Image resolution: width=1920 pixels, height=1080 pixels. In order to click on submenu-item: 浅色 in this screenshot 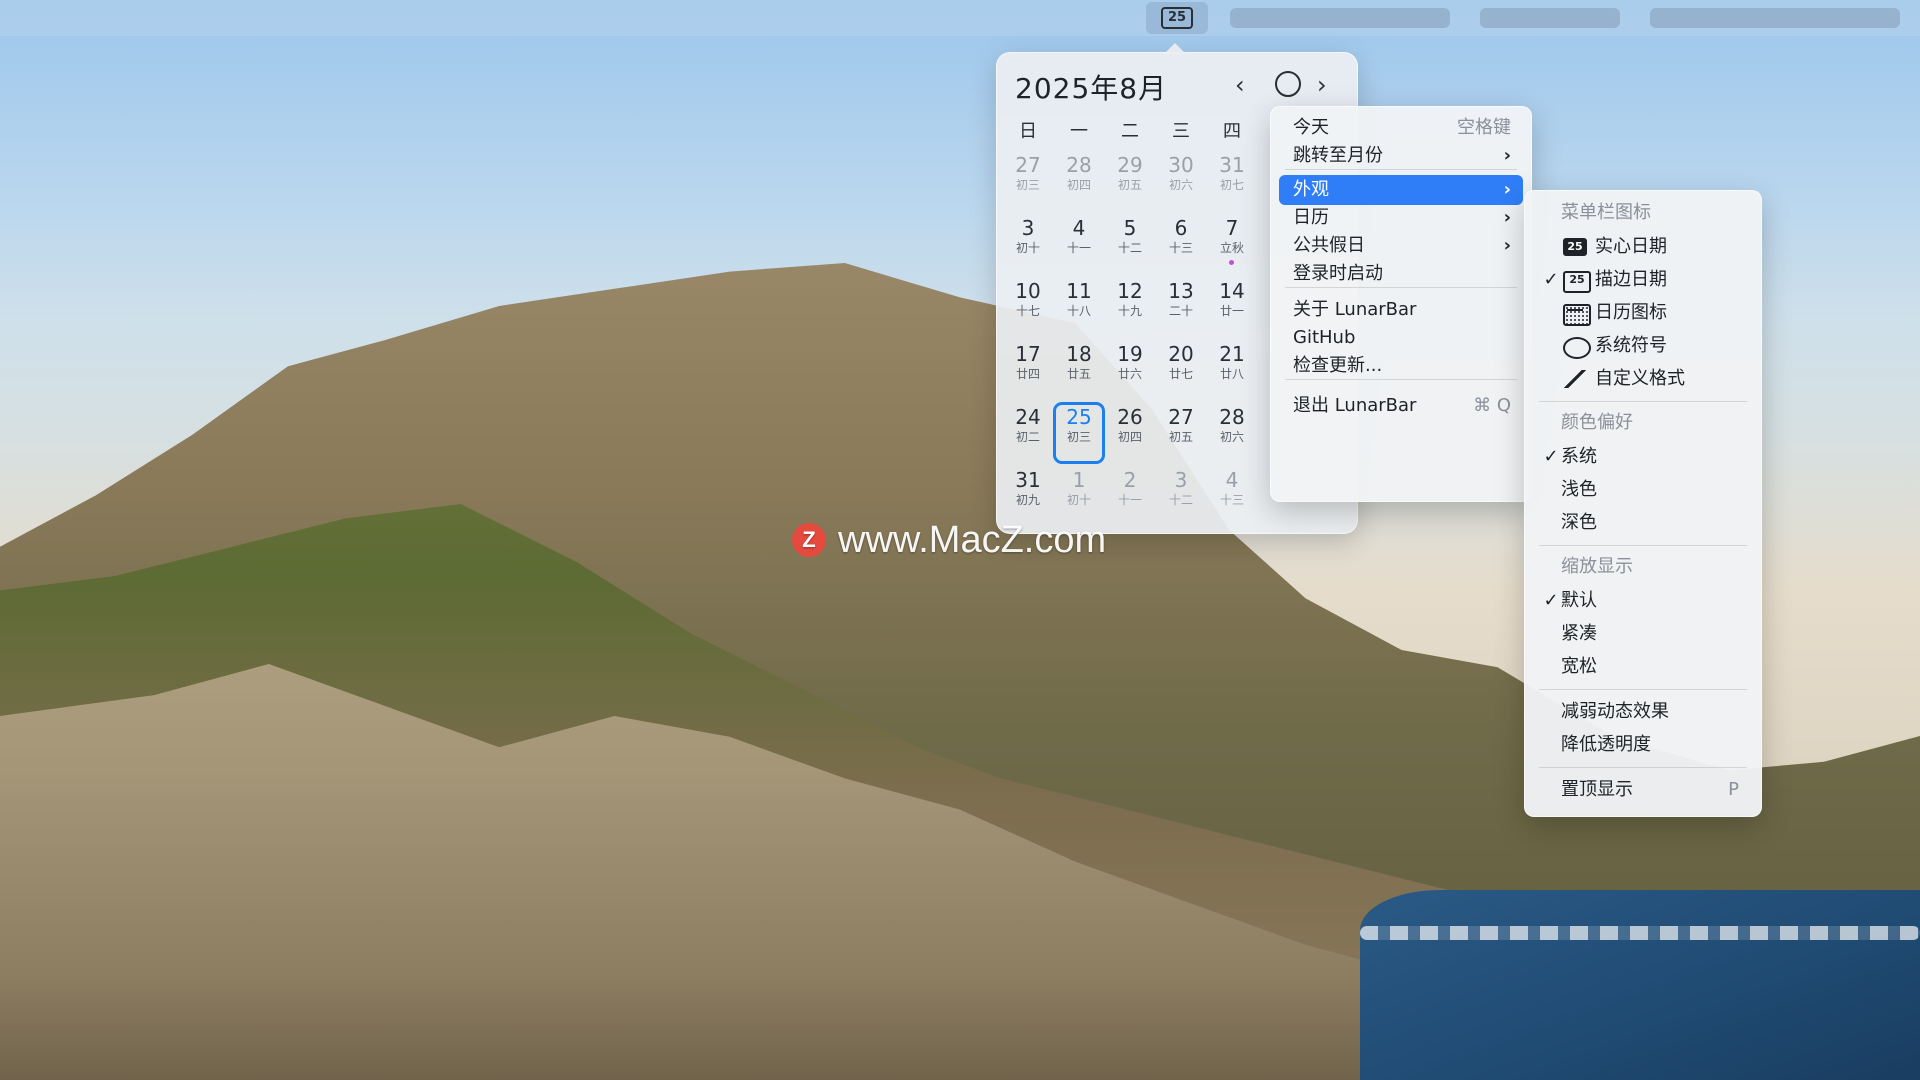, I will do `click(1643, 490)`.